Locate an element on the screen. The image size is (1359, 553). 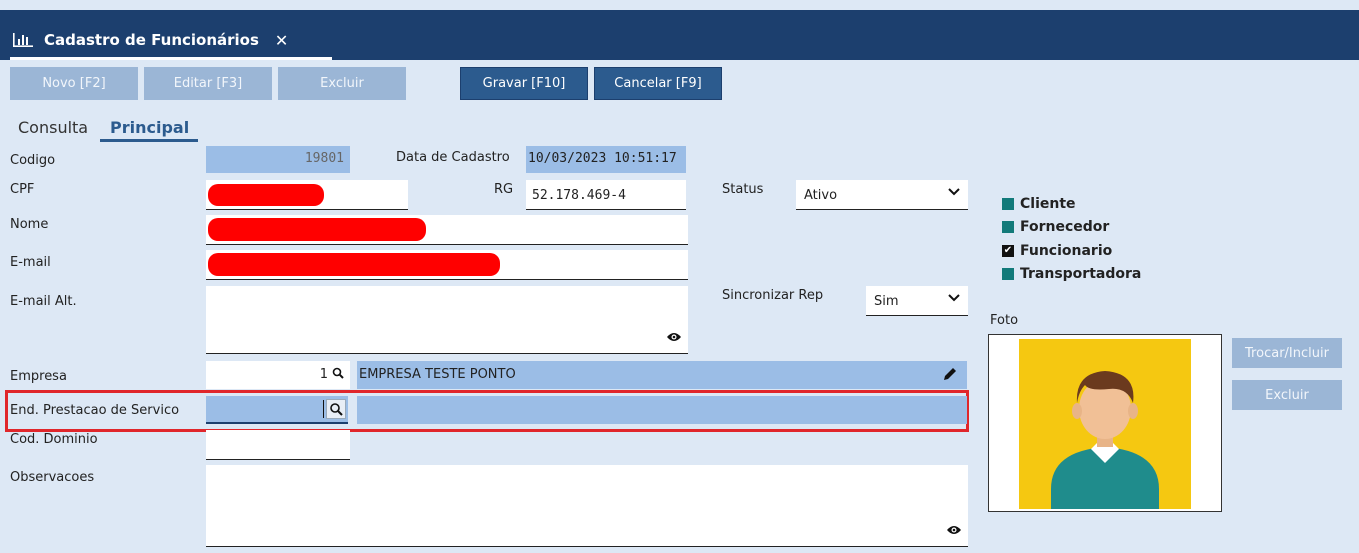
cliente-label: Cliente is located at coordinates (1048, 204).